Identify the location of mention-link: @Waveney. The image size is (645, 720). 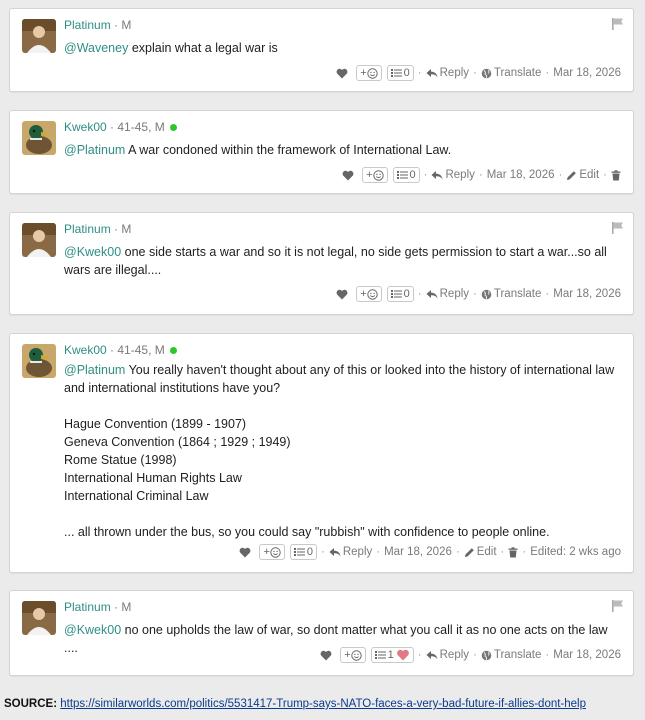
(96, 48).